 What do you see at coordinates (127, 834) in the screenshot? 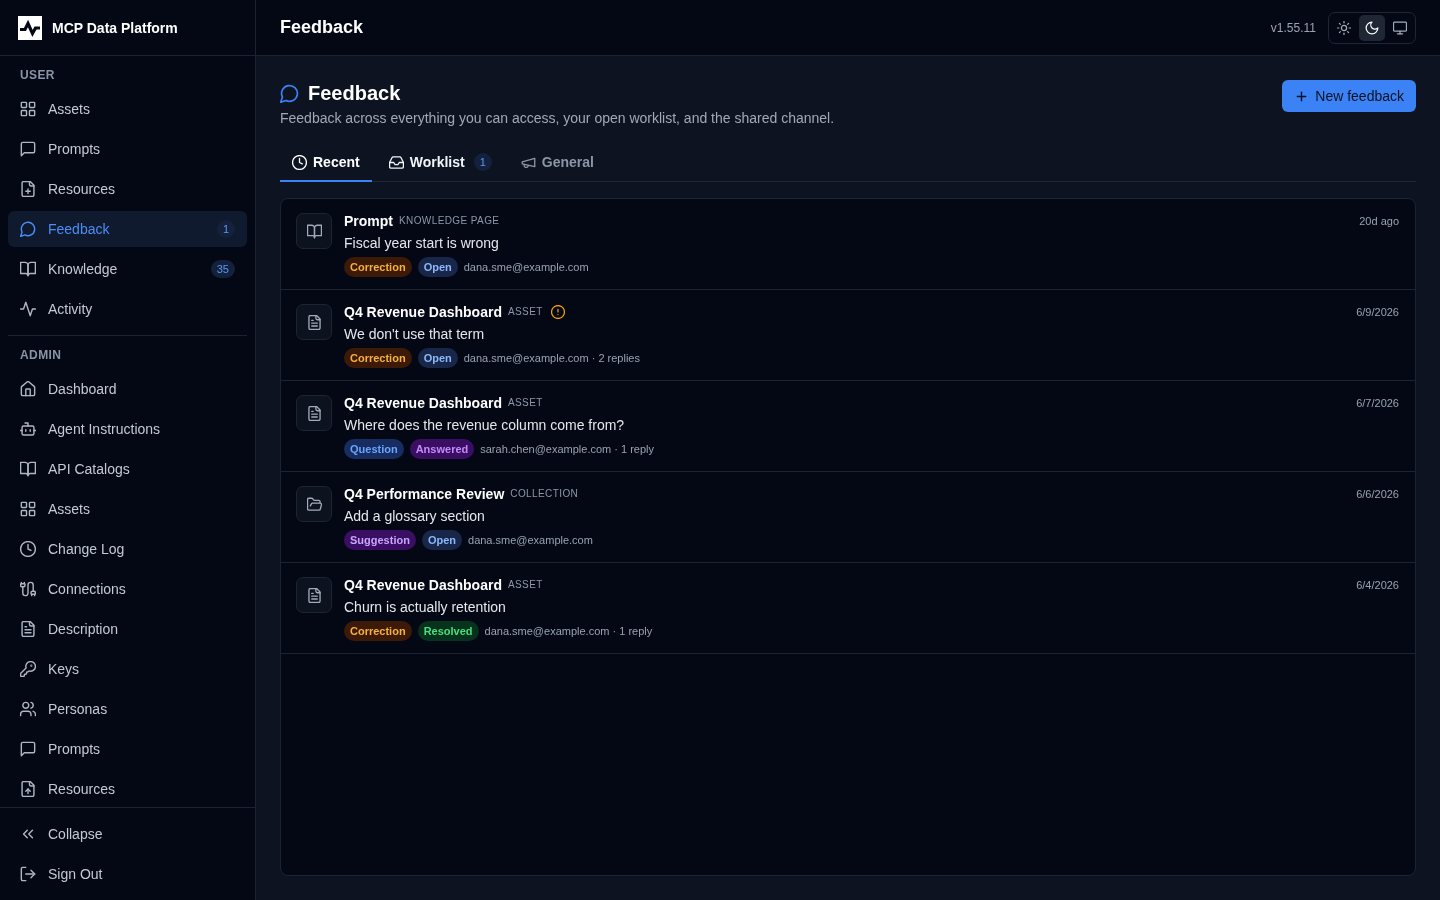
I see `collapse-button: Collapse` at bounding box center [127, 834].